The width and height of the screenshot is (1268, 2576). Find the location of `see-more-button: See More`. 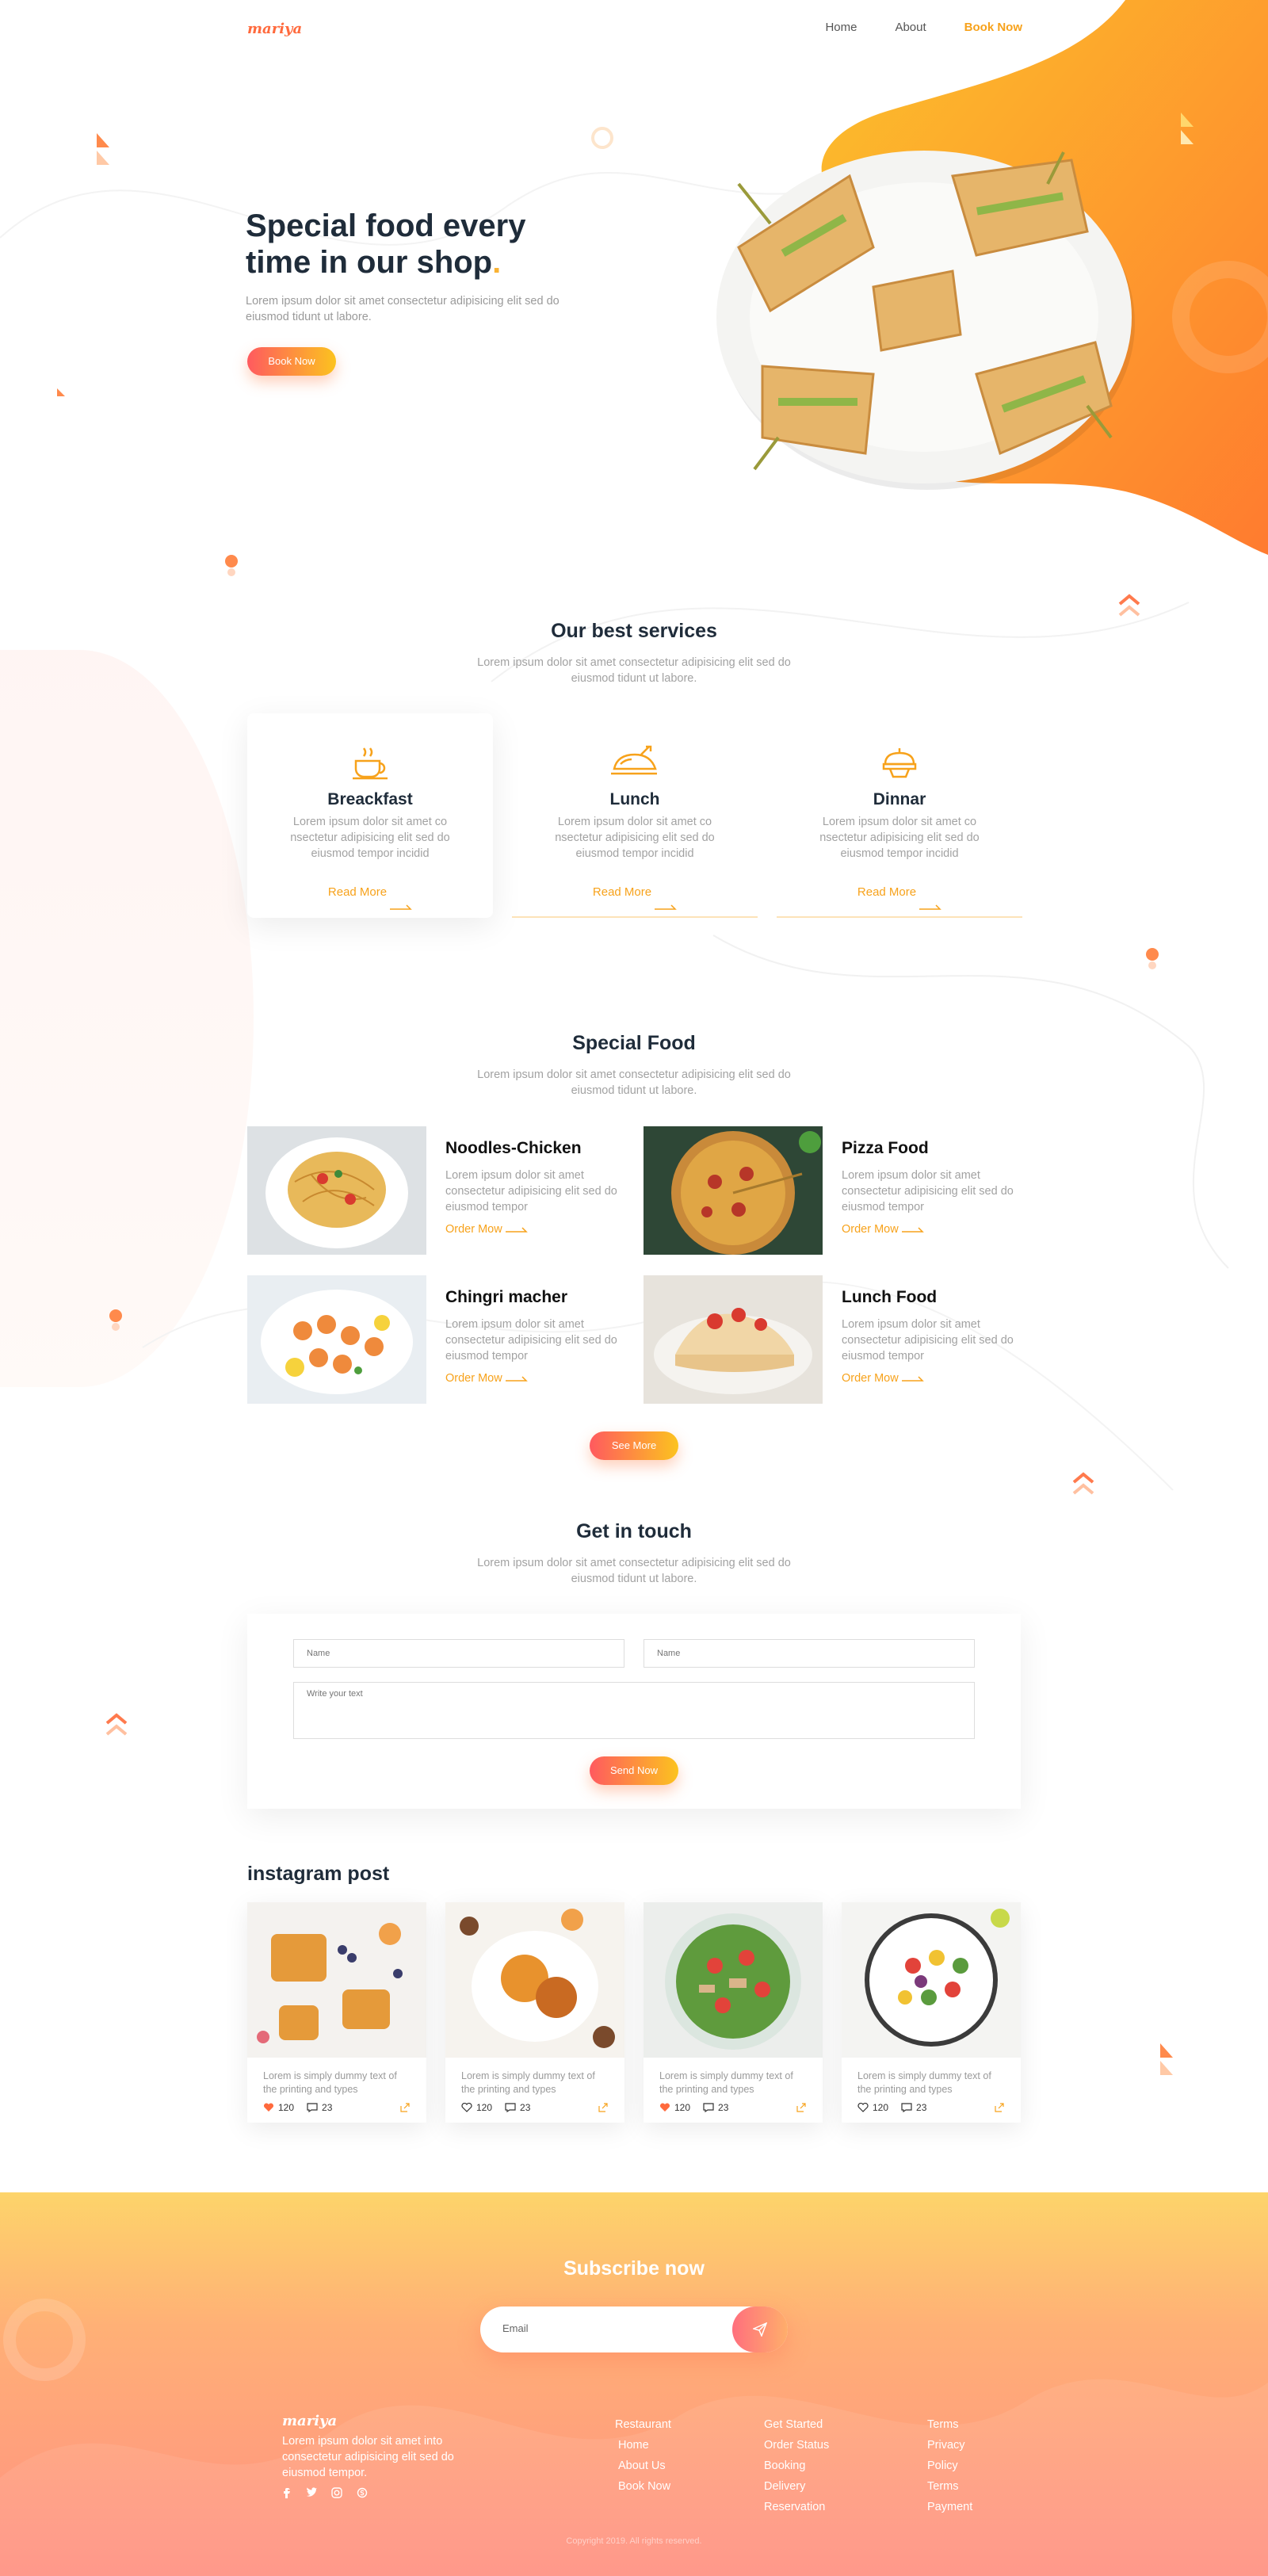

see-more-button: See More is located at coordinates (634, 1445).